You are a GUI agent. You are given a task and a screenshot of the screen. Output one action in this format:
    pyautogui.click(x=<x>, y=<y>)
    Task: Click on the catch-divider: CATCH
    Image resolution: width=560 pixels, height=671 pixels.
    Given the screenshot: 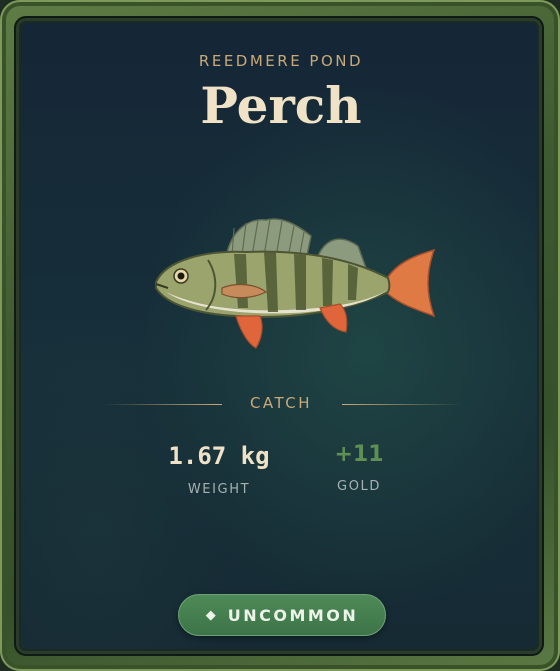 What is the action you would take?
    pyautogui.click(x=279, y=405)
    